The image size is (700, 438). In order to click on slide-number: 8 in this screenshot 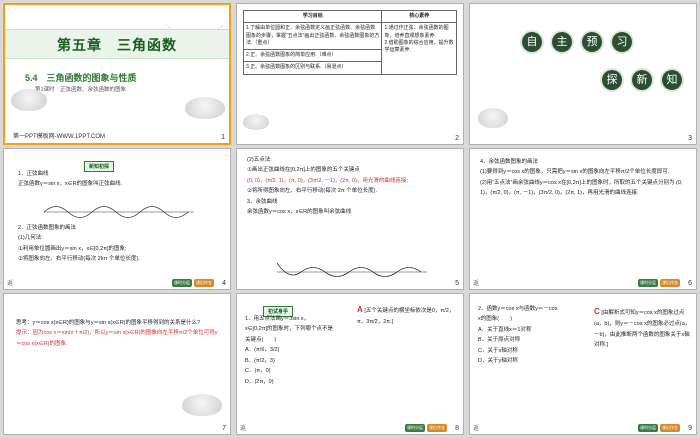, I will do `click(457, 428)`.